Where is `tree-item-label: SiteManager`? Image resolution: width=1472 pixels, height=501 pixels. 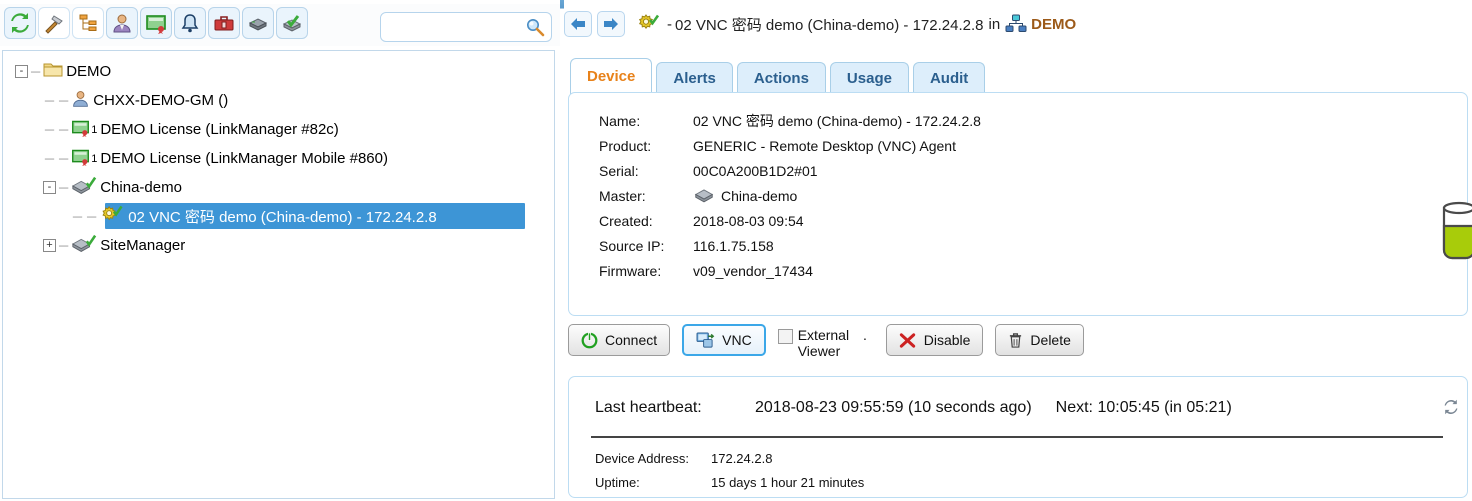 tree-item-label: SiteManager is located at coordinates (143, 245).